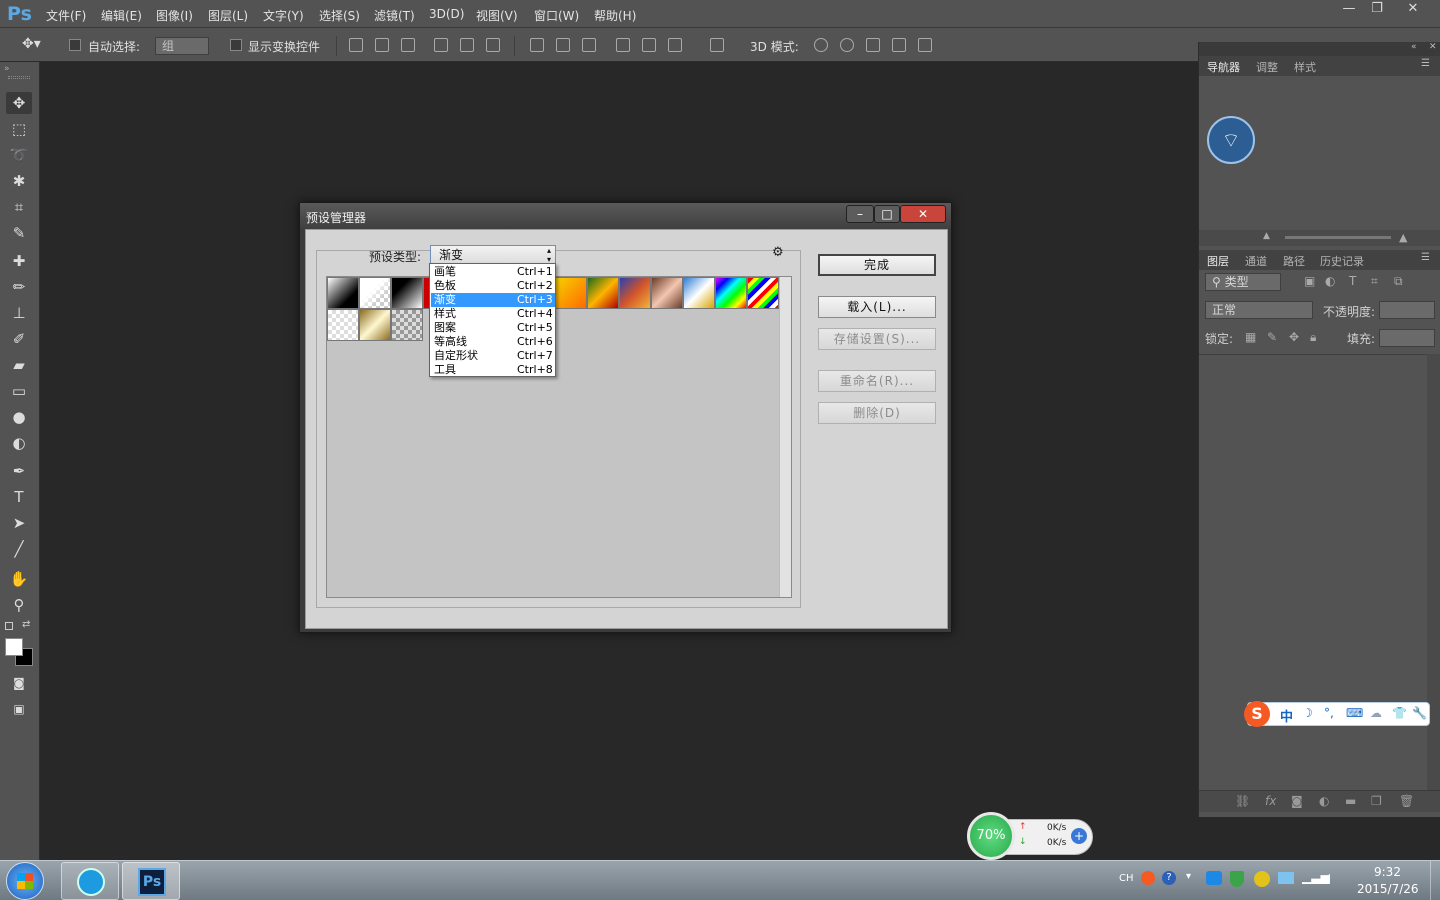  I want to click on filter-shape-icon: ⌗, so click(1374, 281).